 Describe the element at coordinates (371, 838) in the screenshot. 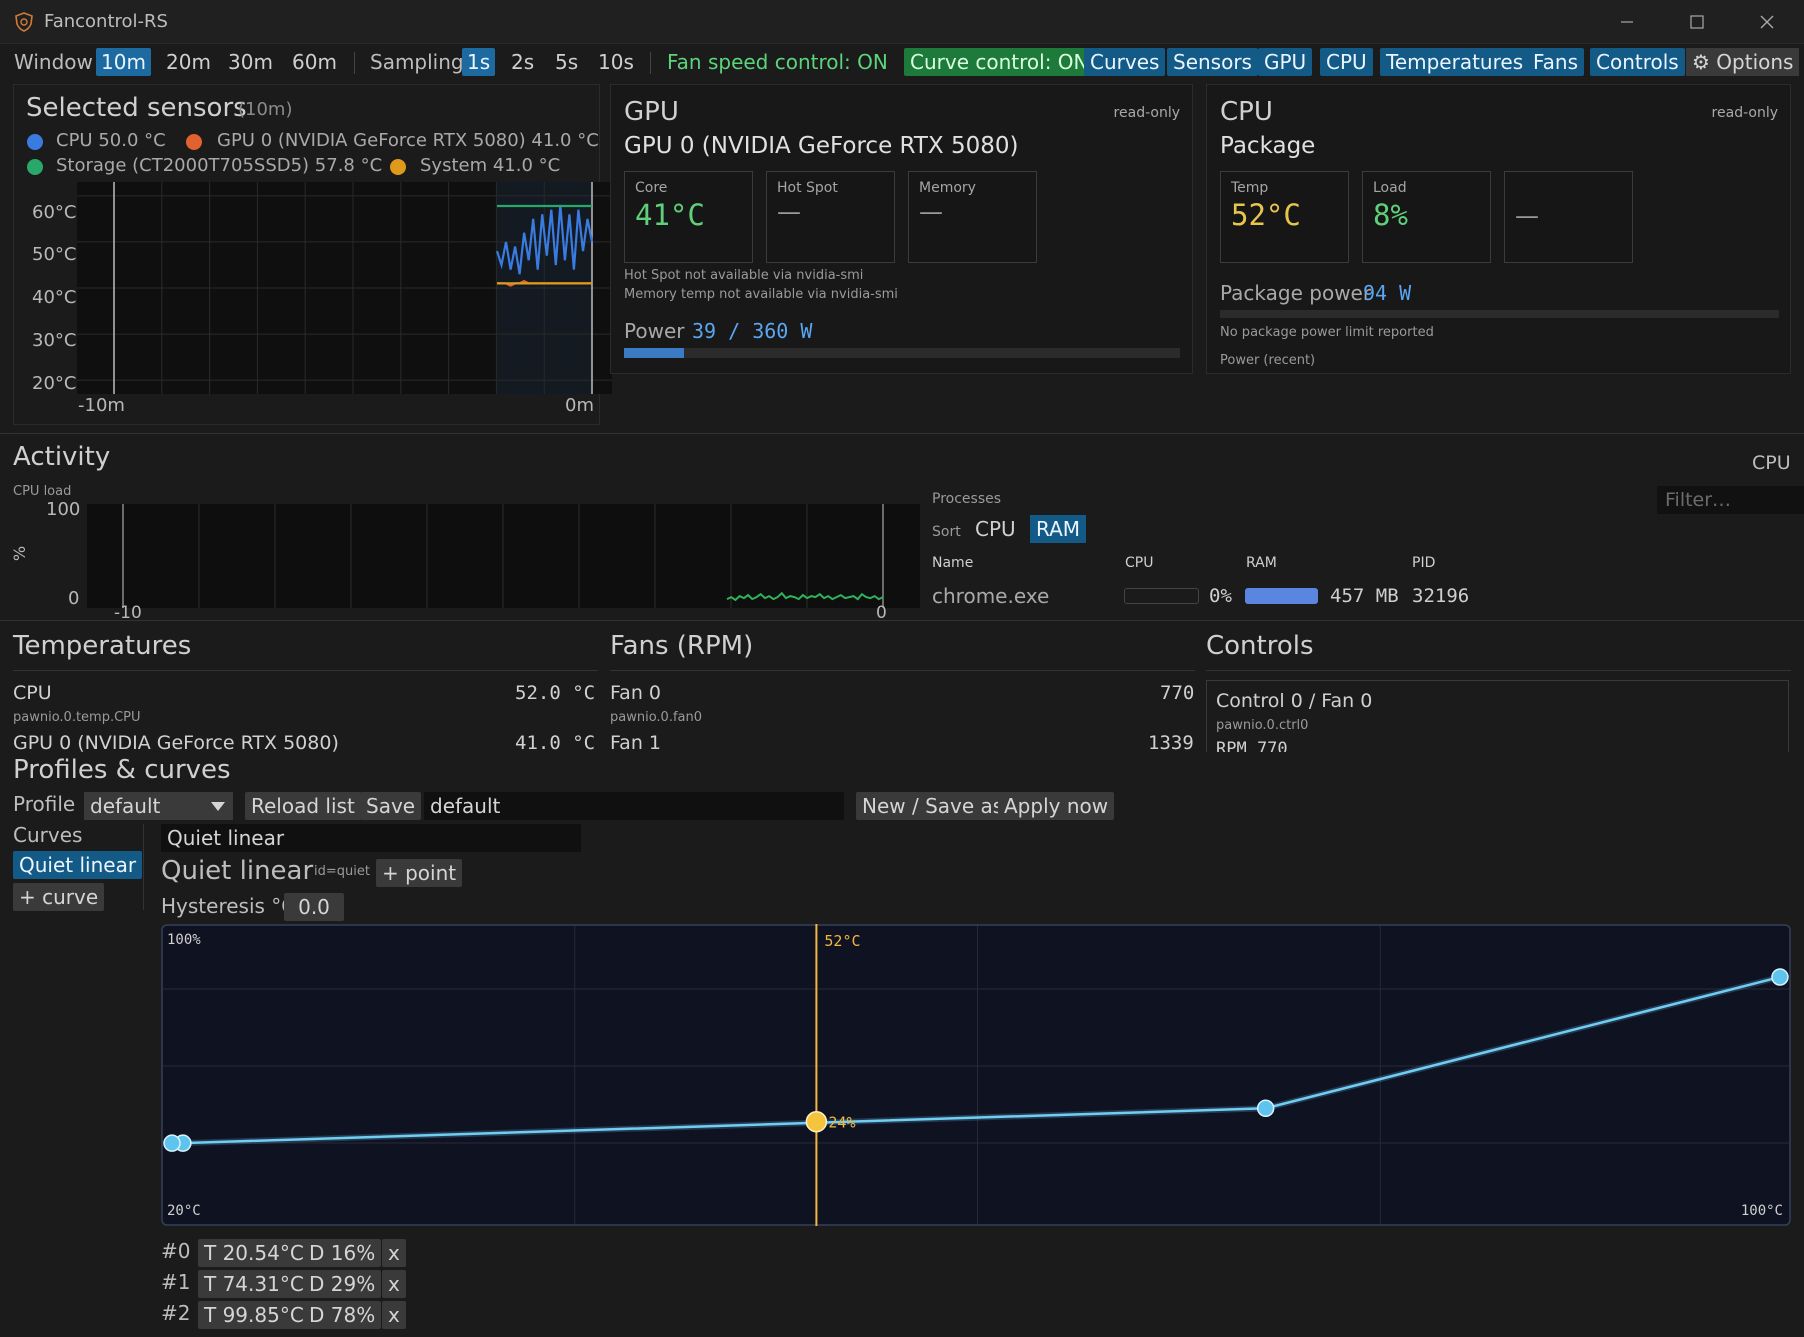

I see `curve-name-input: Quiet linear` at that location.